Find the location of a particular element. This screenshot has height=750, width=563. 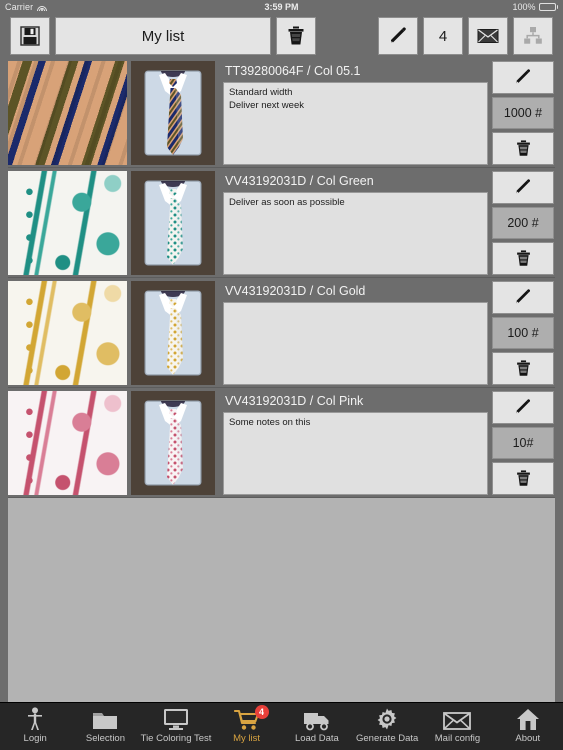

tab-label: My list is located at coordinates (246, 738).